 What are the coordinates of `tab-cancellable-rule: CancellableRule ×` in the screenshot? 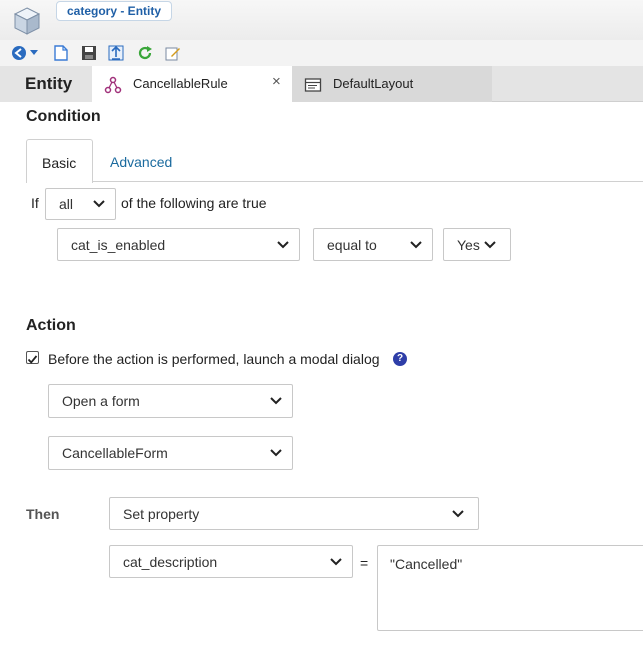 It's located at (192, 84).